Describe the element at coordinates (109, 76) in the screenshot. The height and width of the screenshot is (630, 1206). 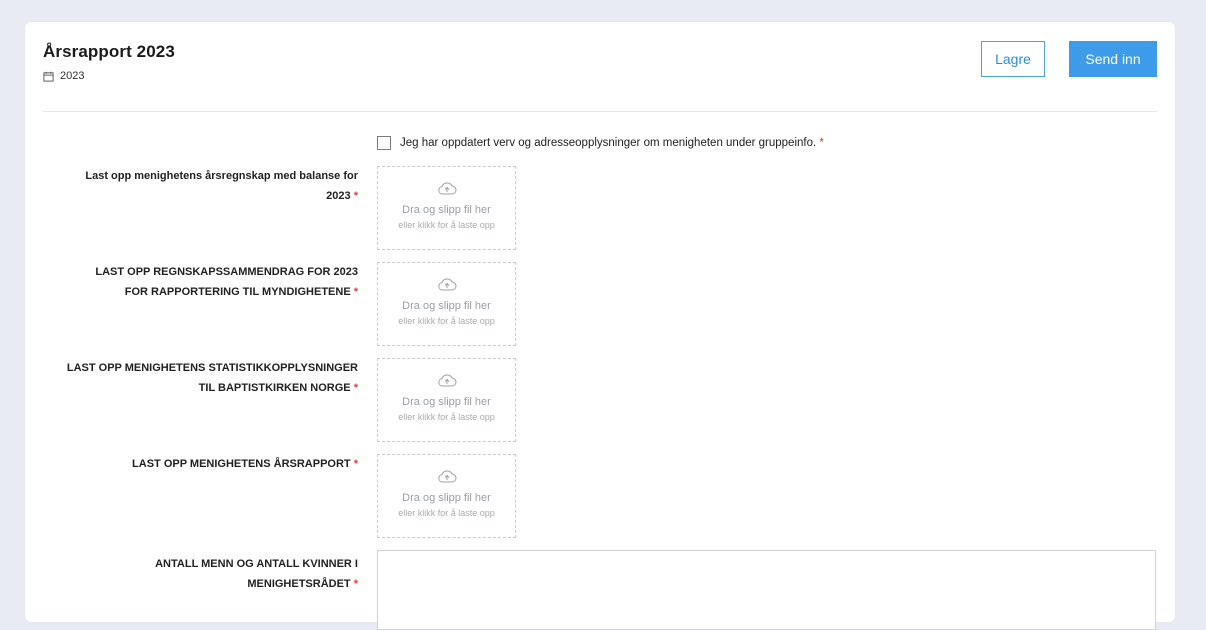
I see `year-row: 2023` at that location.